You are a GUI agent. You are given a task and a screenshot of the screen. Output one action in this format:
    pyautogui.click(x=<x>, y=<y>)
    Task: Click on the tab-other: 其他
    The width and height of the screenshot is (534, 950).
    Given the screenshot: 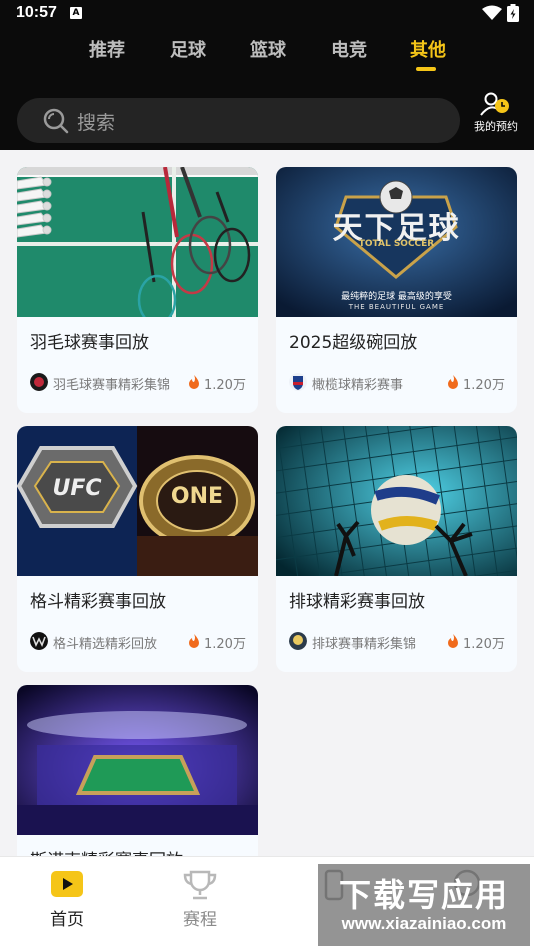 What is the action you would take?
    pyautogui.click(x=428, y=49)
    